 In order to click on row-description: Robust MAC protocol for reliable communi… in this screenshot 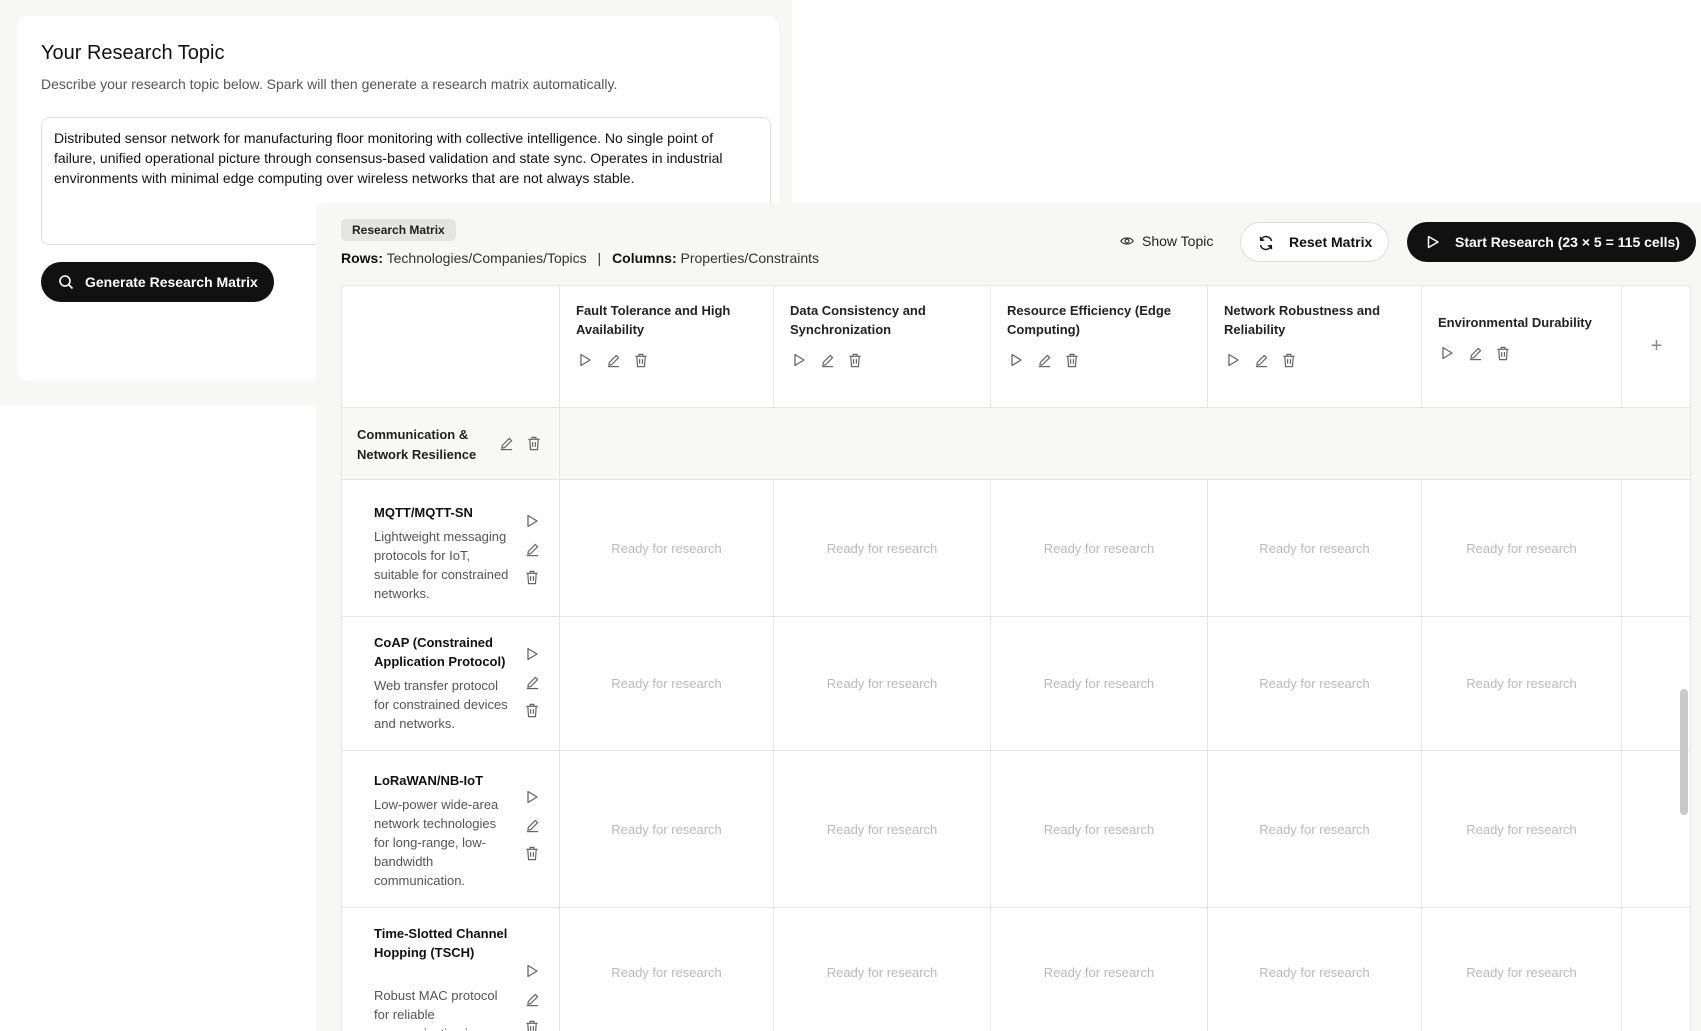, I will do `click(436, 1009)`.